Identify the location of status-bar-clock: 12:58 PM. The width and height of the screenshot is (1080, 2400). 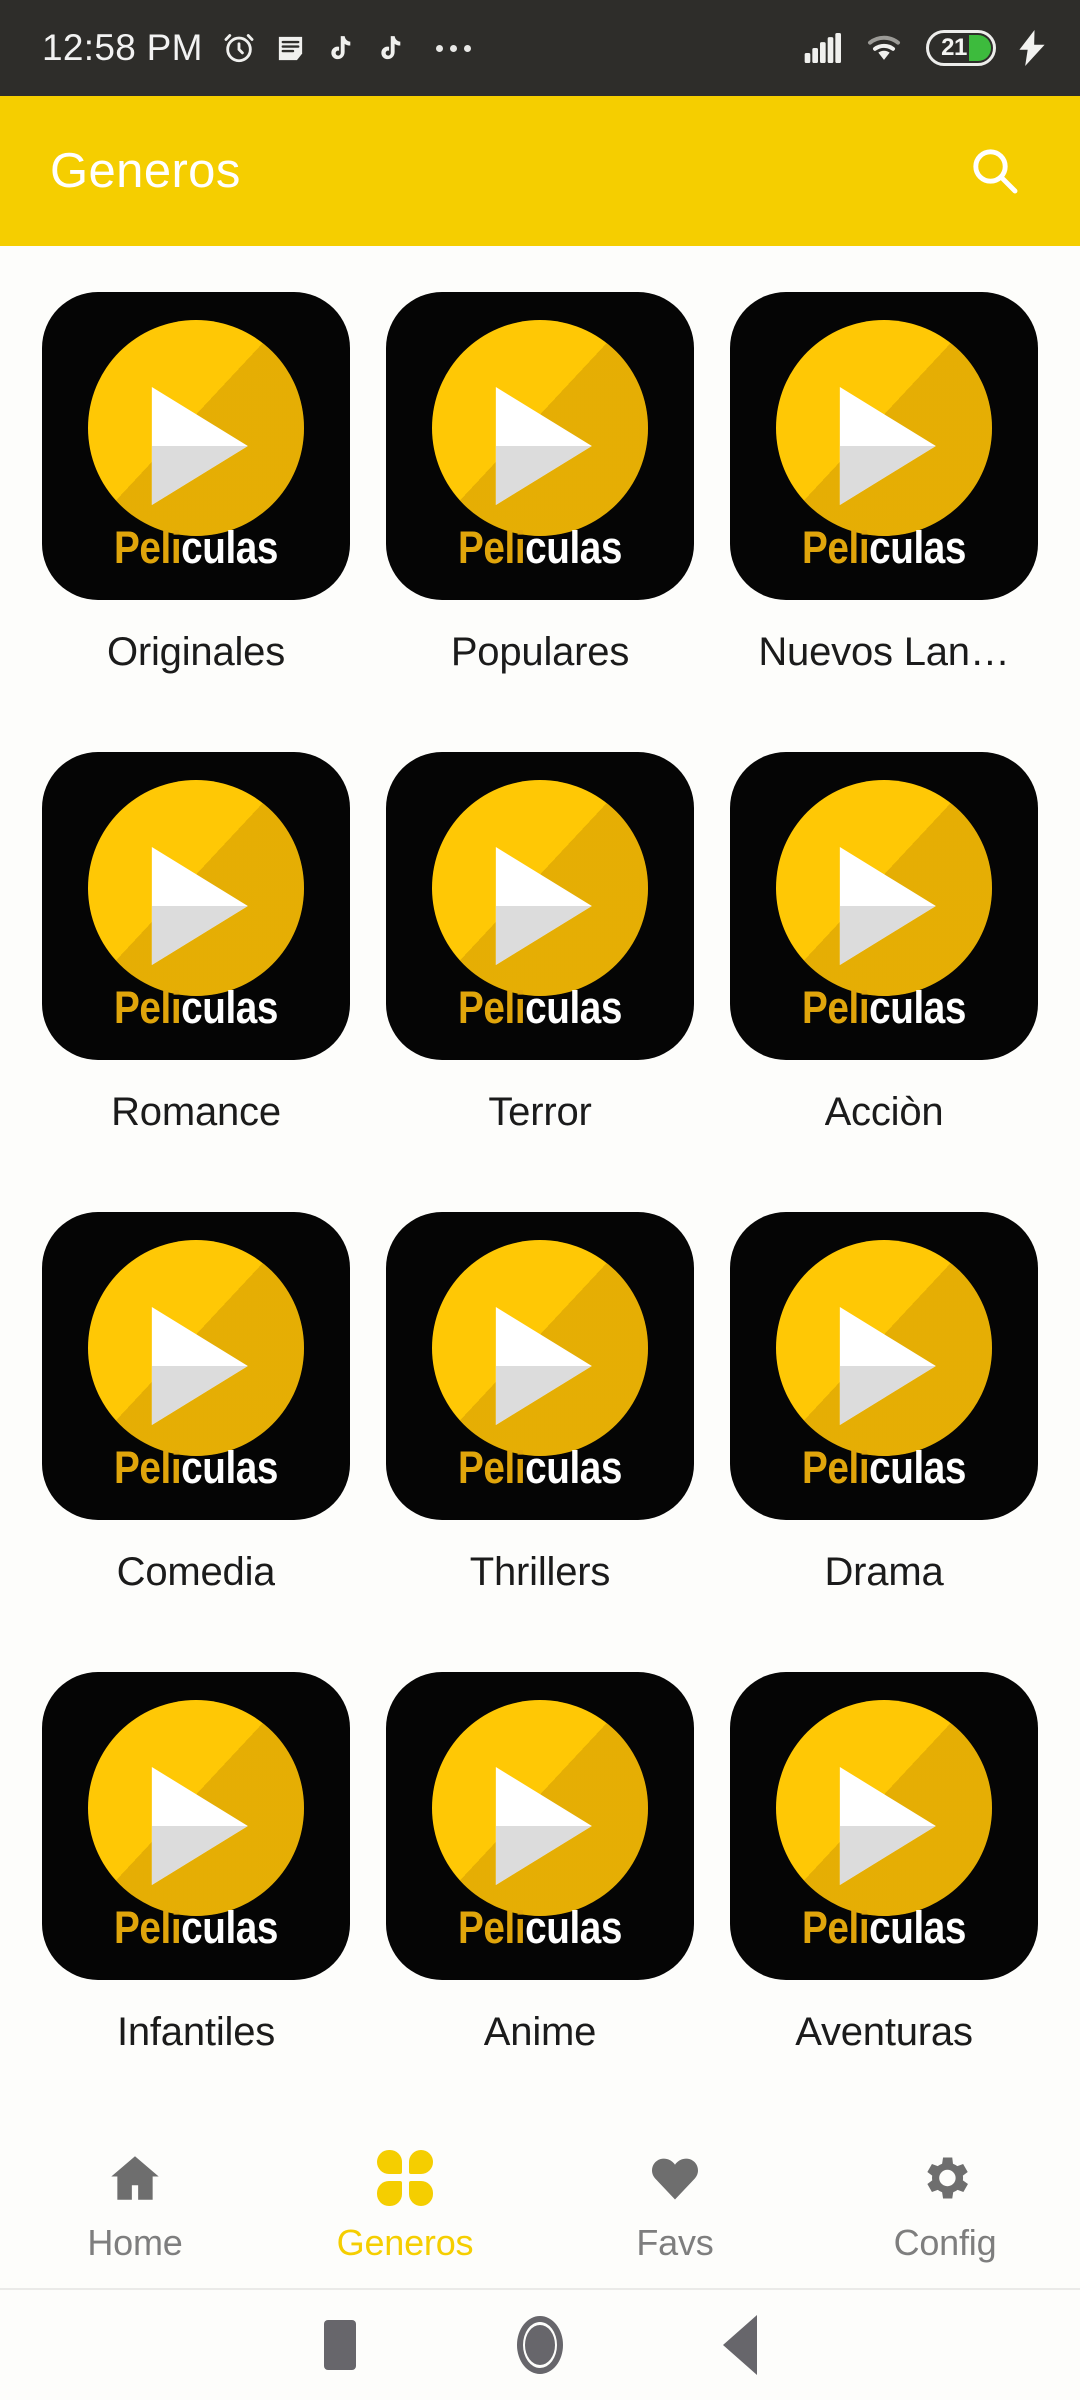
(122, 47).